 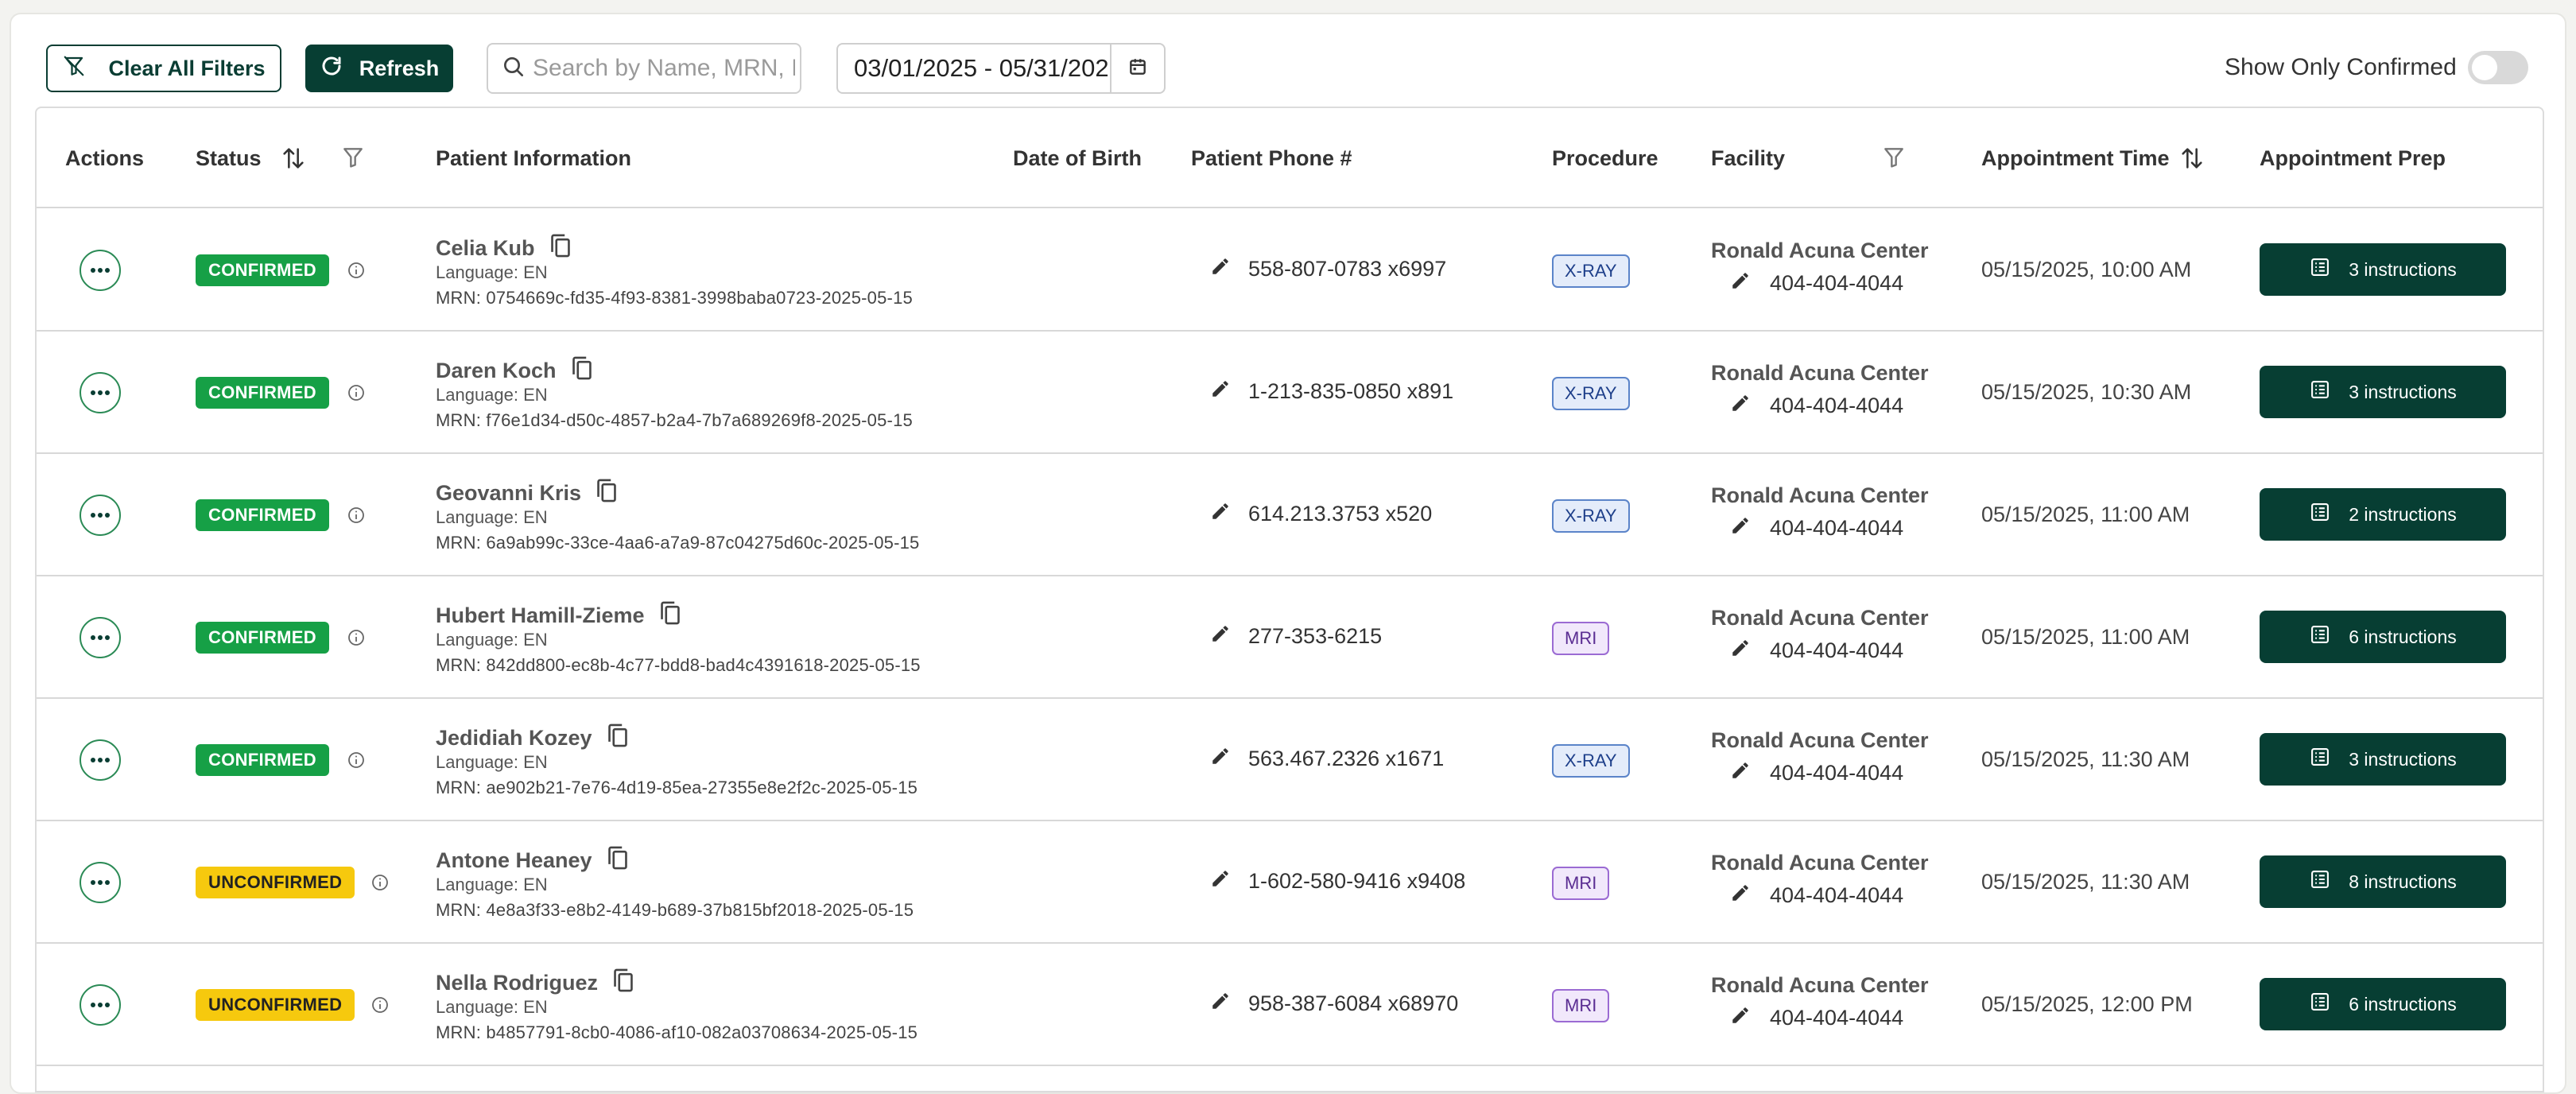 I want to click on show-only-confirmed-toggle, so click(x=2498, y=67).